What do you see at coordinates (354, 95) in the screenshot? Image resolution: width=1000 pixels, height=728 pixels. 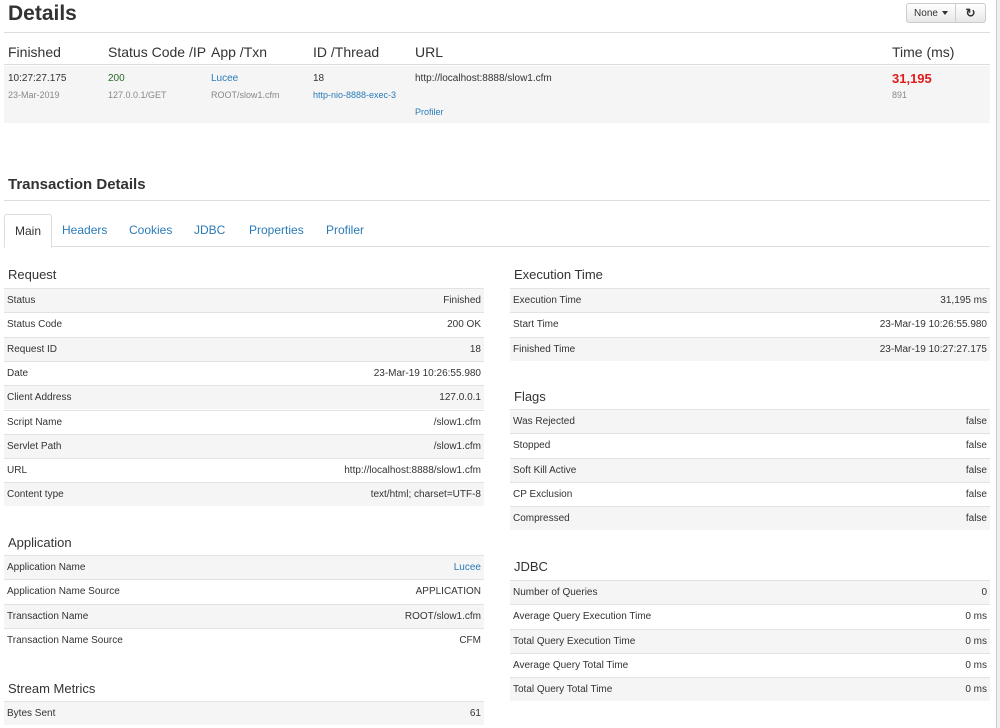 I see `thread-link: http-nio-8888-exec-3` at bounding box center [354, 95].